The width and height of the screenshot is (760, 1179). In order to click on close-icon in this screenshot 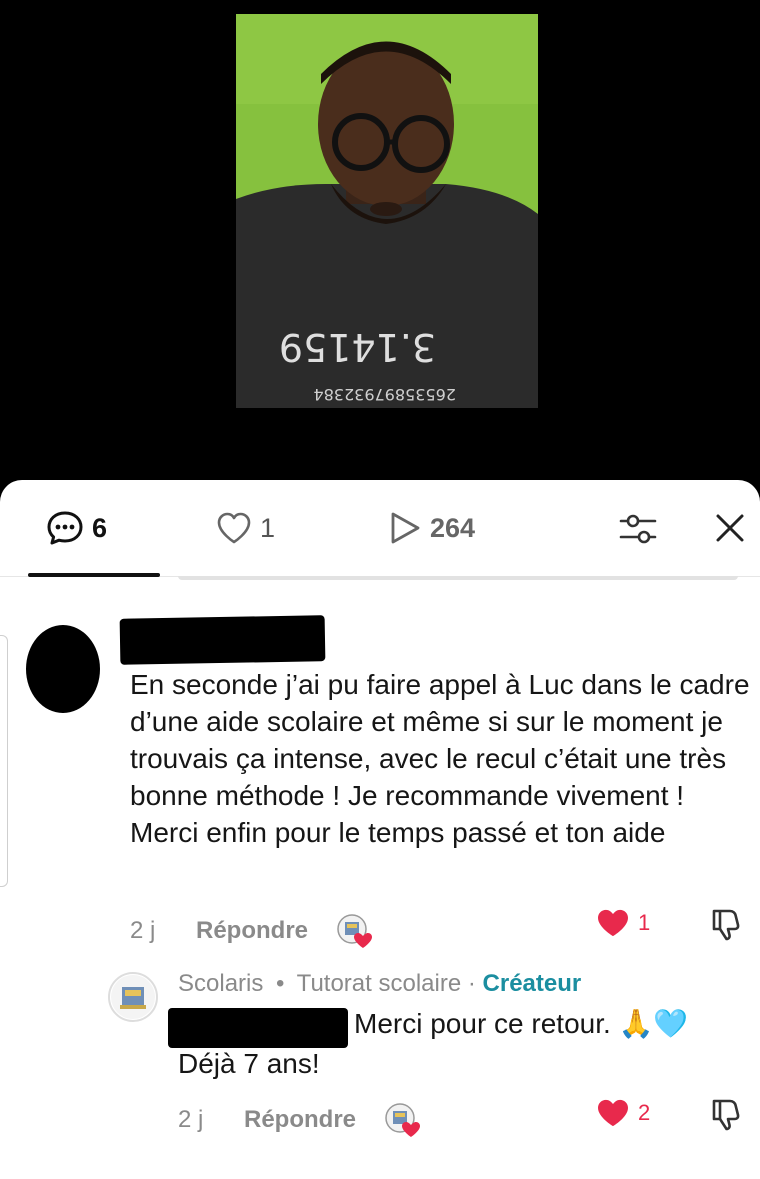, I will do `click(730, 528)`.